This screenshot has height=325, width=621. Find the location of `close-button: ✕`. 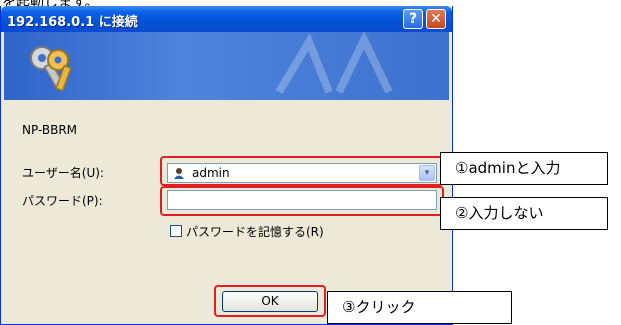

close-button: ✕ is located at coordinates (436, 19).